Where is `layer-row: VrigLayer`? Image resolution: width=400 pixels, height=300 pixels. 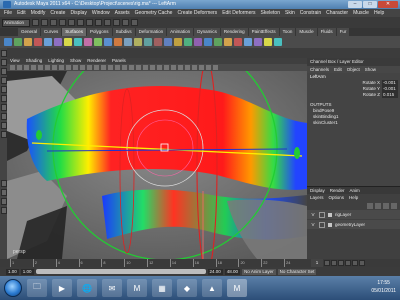
layer-row: VrigLayer is located at coordinates (353, 214).